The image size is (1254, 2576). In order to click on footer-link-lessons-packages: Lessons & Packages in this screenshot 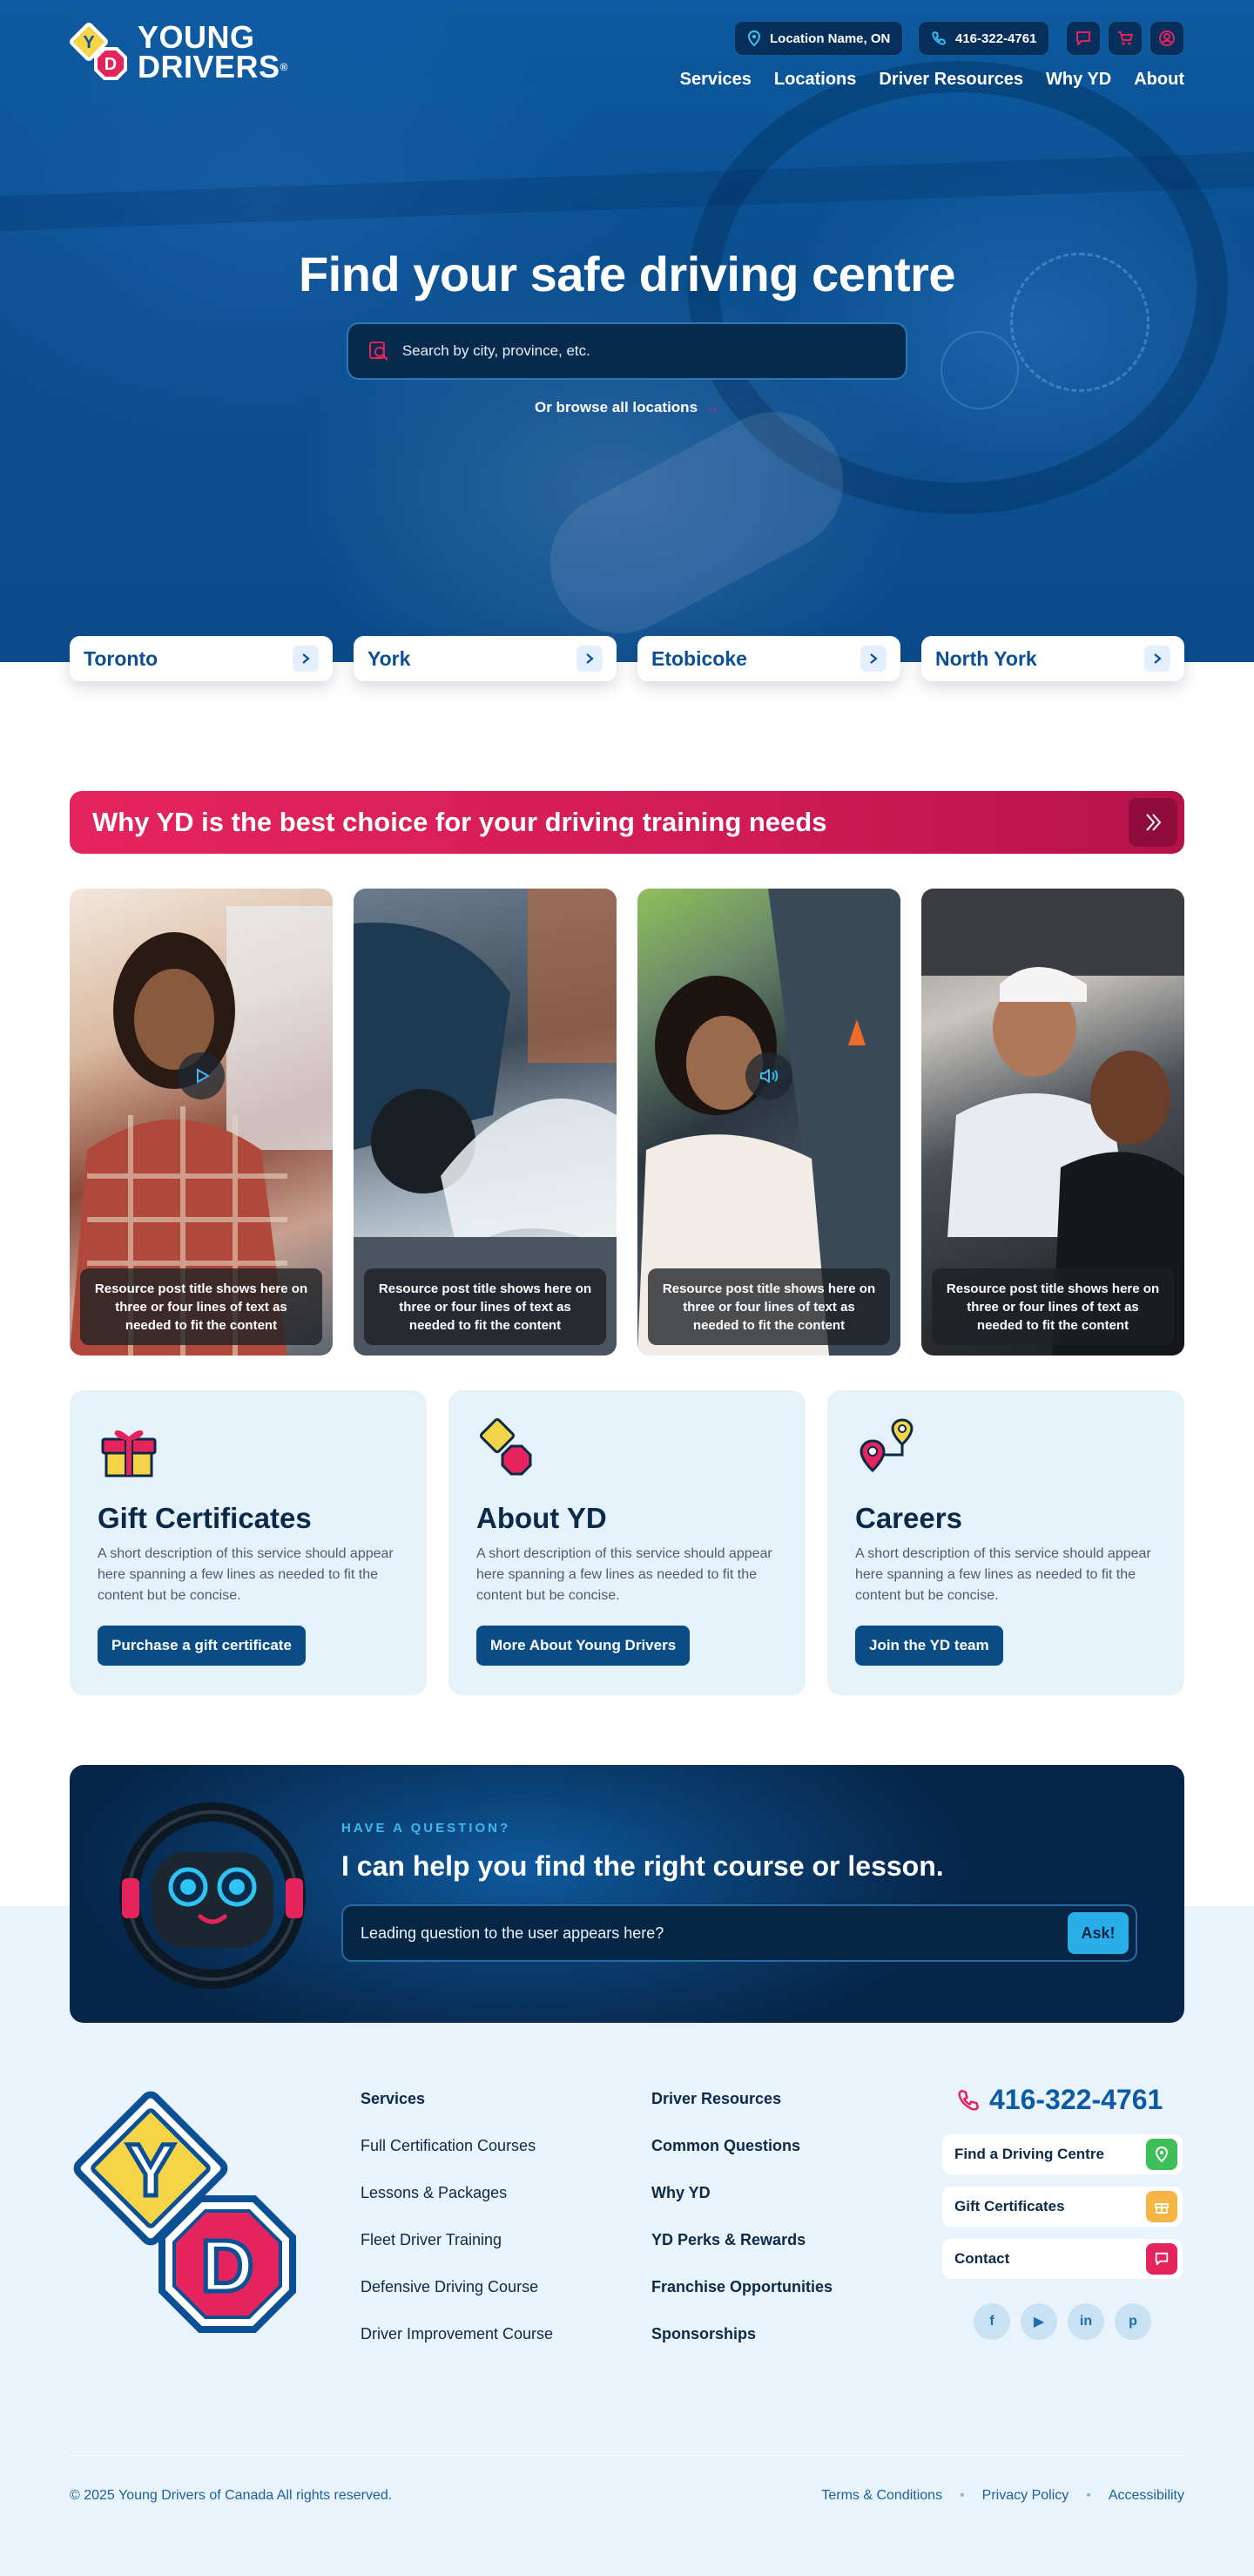, I will do `click(457, 2206)`.